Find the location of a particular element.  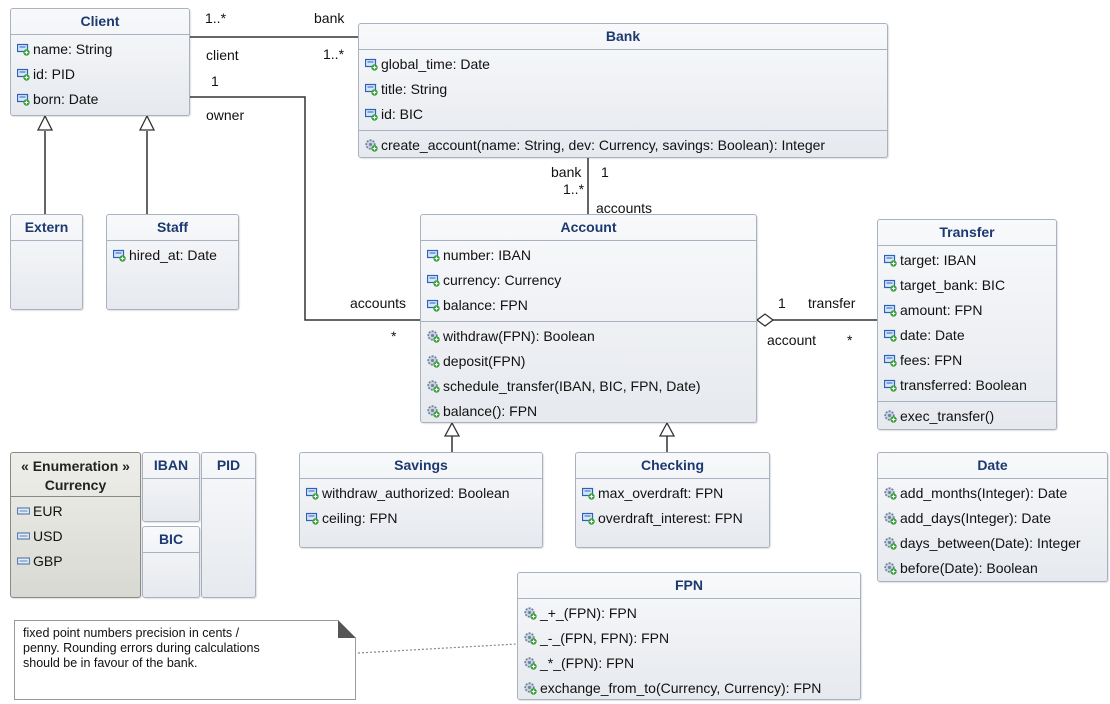

attribute-row: balance: FPN is located at coordinates (588, 305).